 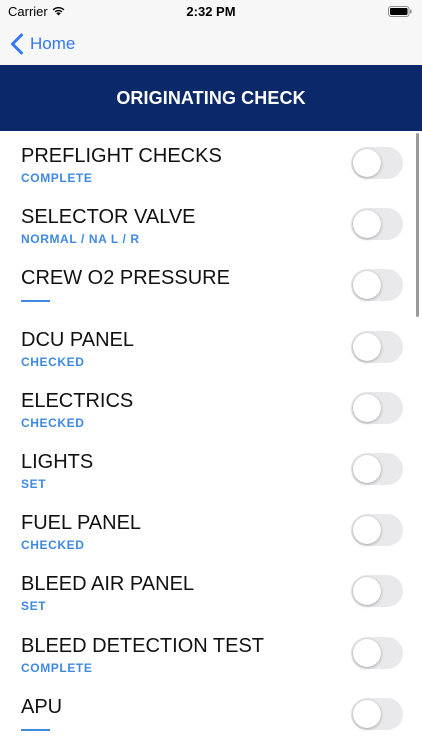 I want to click on checklist-item-title: FUEL PANEL, so click(x=81, y=523).